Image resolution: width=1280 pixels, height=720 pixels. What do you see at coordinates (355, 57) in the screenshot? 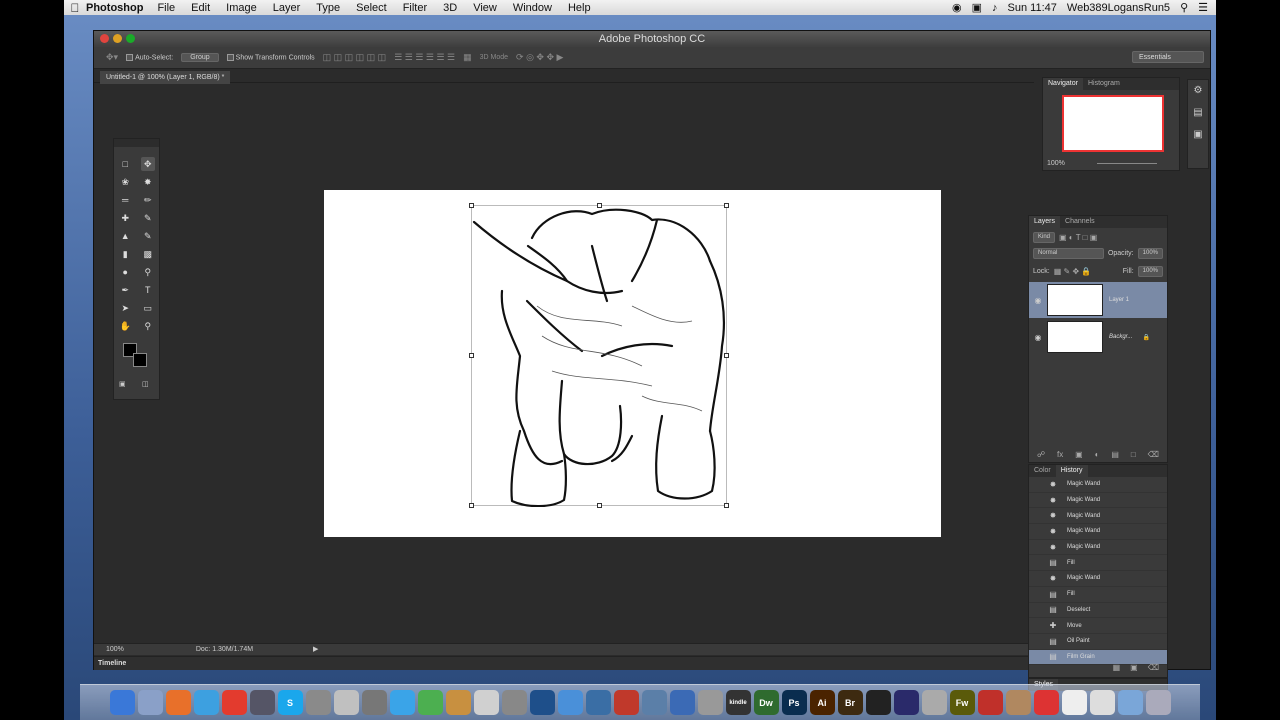
I see `align-icons: ◫ ◫ ◫ ◫ ◫ ◫` at bounding box center [355, 57].